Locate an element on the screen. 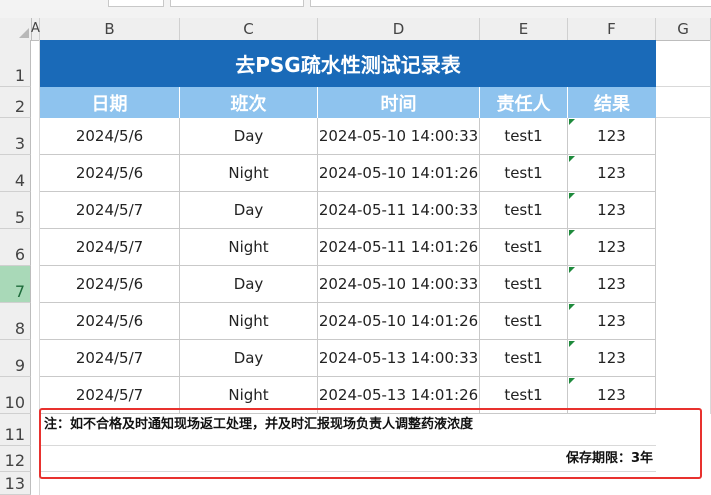 This screenshot has height=495, width=711. cell-g1 is located at coordinates (683, 63).